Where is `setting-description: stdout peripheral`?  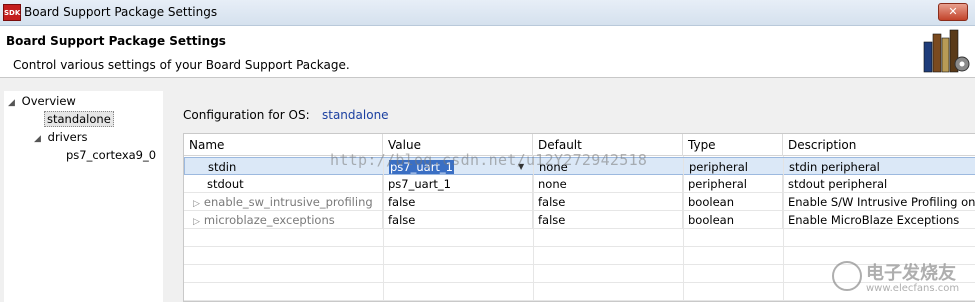 setting-description: stdout peripheral is located at coordinates (838, 184).